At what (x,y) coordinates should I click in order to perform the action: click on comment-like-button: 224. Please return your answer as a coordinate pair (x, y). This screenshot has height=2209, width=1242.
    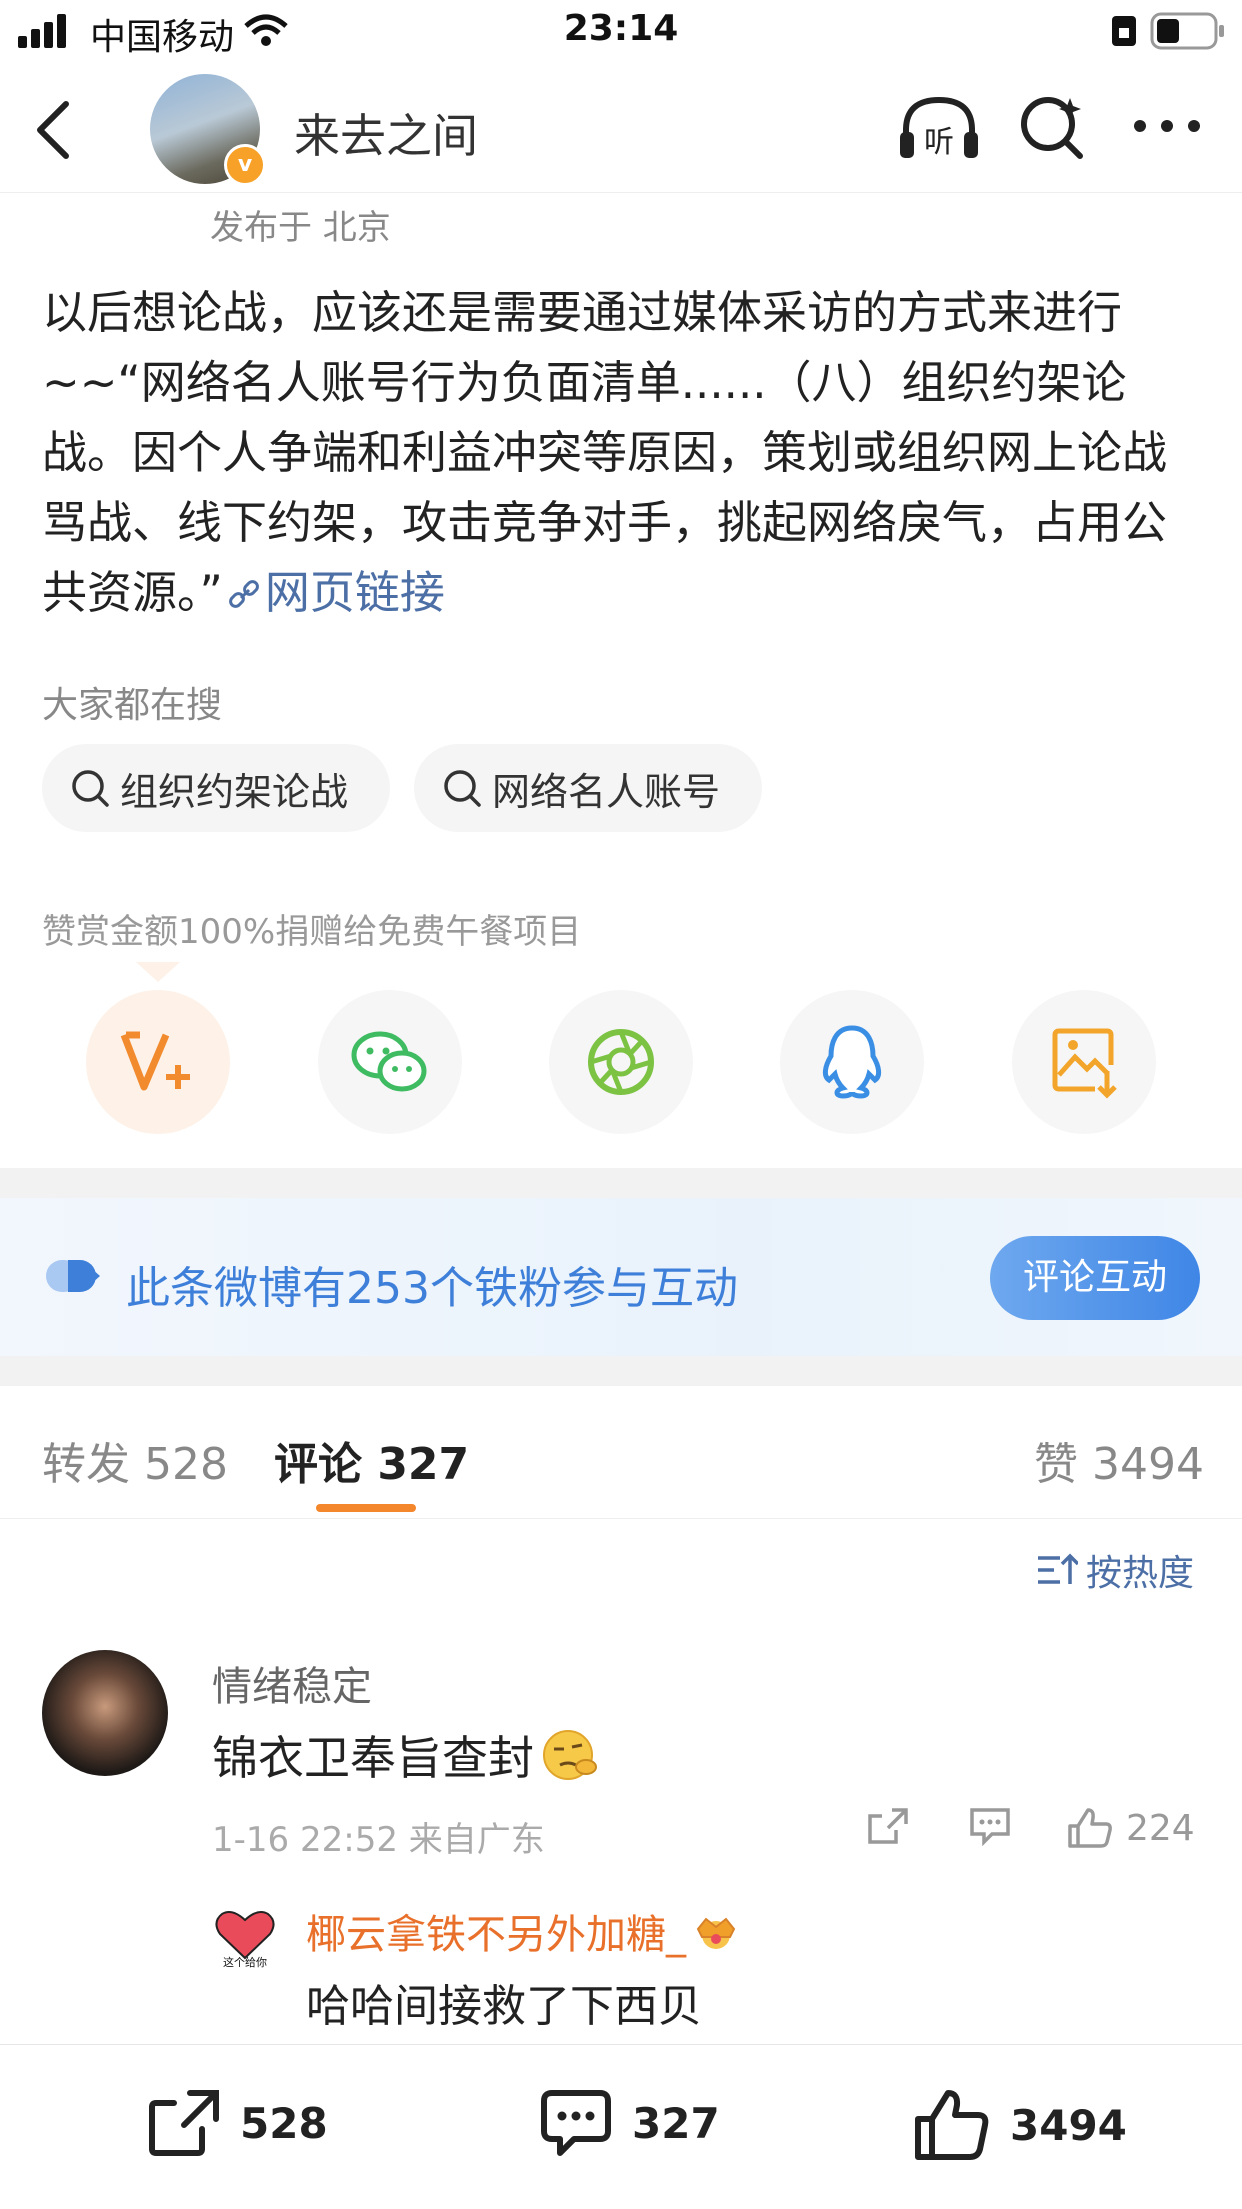
    Looking at the image, I should click on (1130, 1828).